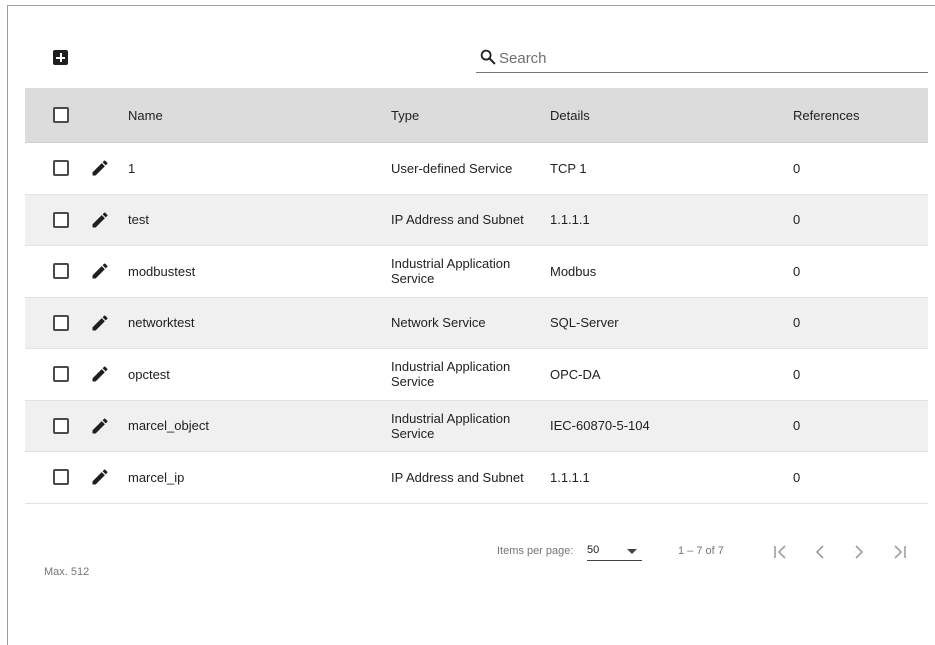  Describe the element at coordinates (826, 115) in the screenshot. I see `column-header-references: References` at that location.